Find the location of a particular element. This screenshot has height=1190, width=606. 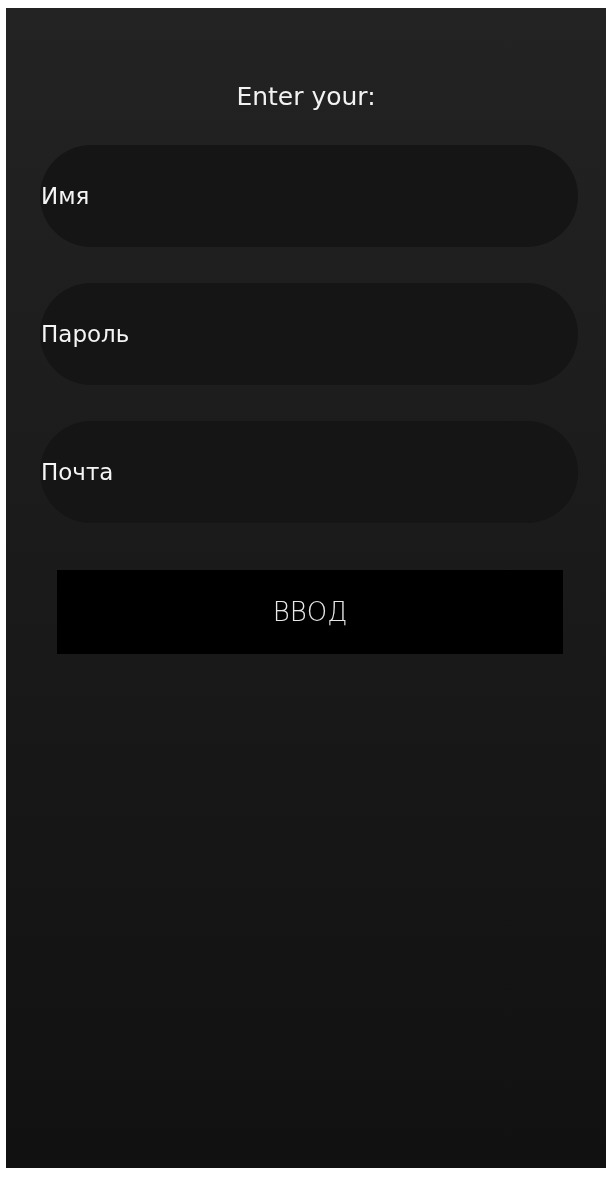

submit-button: ВВОД is located at coordinates (310, 612).